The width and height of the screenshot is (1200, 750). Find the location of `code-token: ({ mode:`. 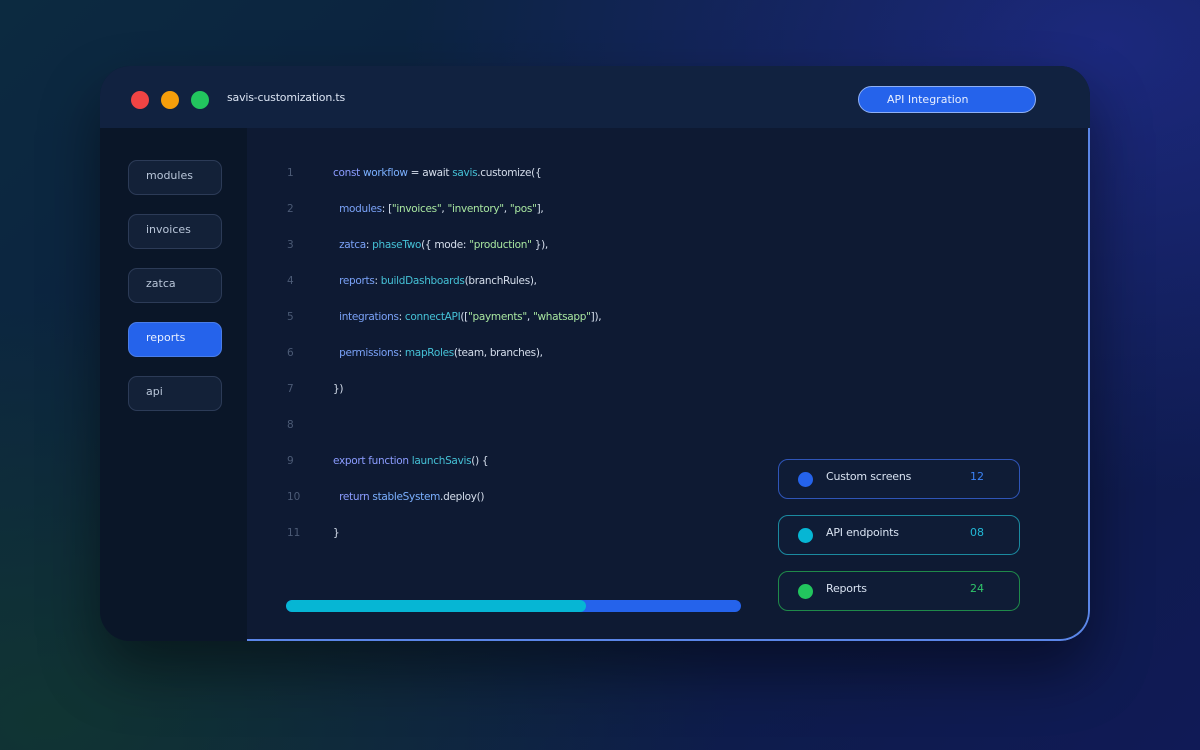

code-token: ({ mode: is located at coordinates (445, 245).